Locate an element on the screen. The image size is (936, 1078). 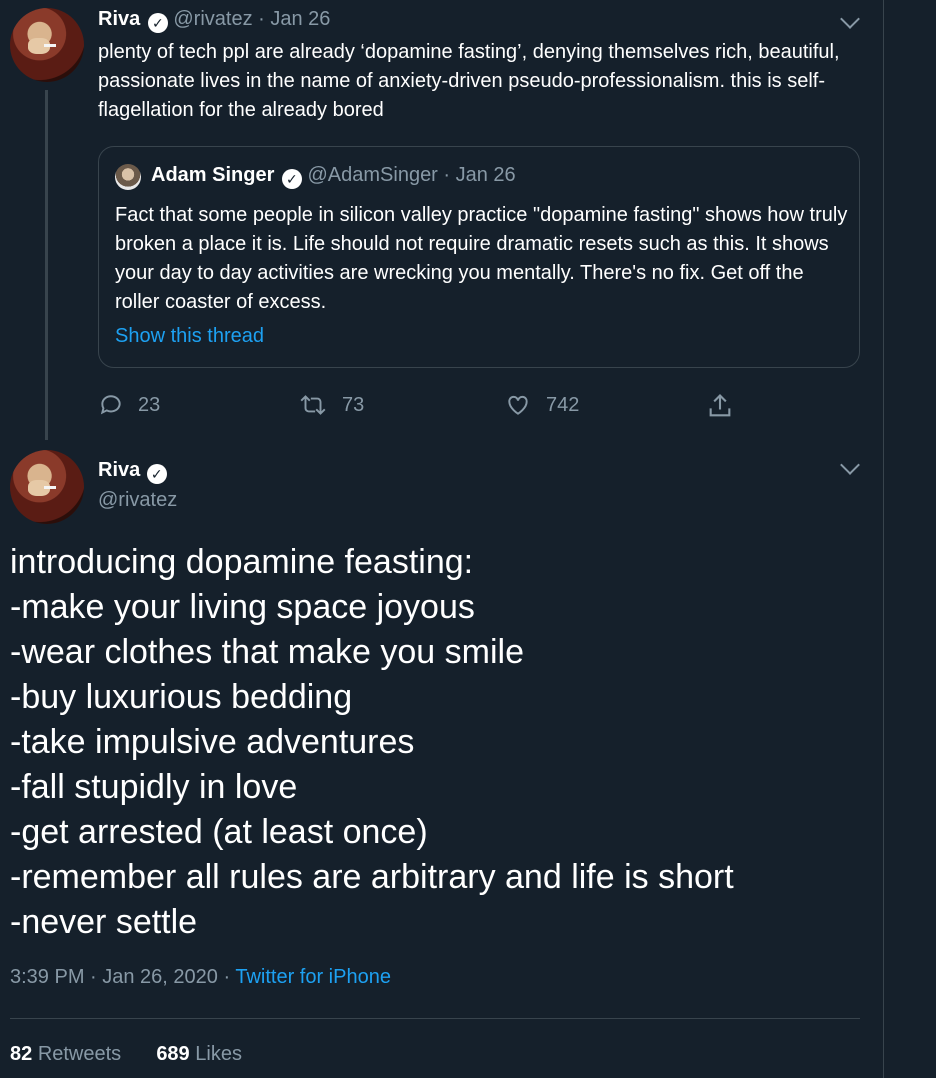
tweet-stats: 82 Retweets 689 Likes is located at coordinates (126, 1054).